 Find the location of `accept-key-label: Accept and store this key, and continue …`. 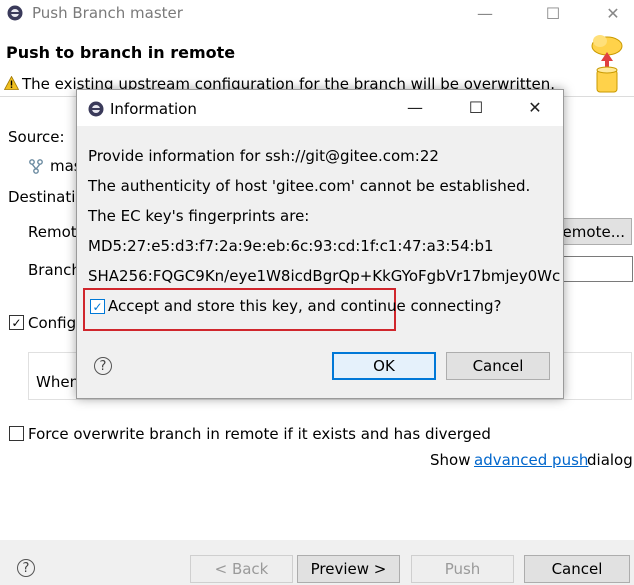

accept-key-label: Accept and store this key, and continue … is located at coordinates (305, 306).